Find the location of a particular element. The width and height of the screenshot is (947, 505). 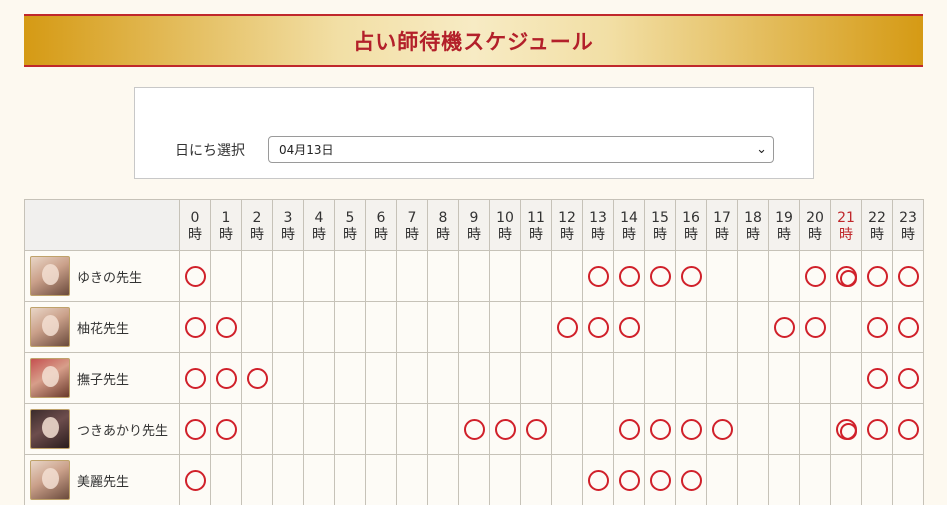

fortune-teller-name: 撫子先生 is located at coordinates (103, 378).